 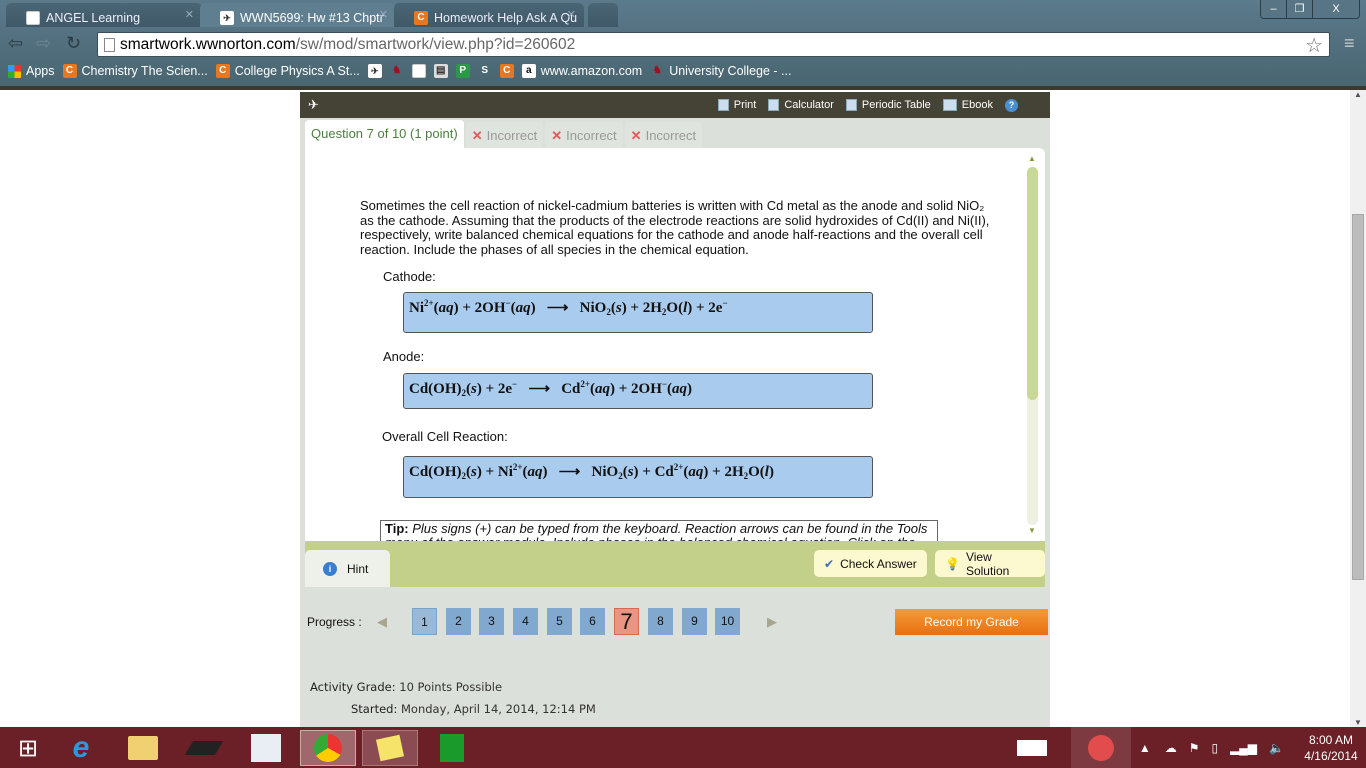 What do you see at coordinates (347, 568) in the screenshot?
I see `hint-button: i Hint` at bounding box center [347, 568].